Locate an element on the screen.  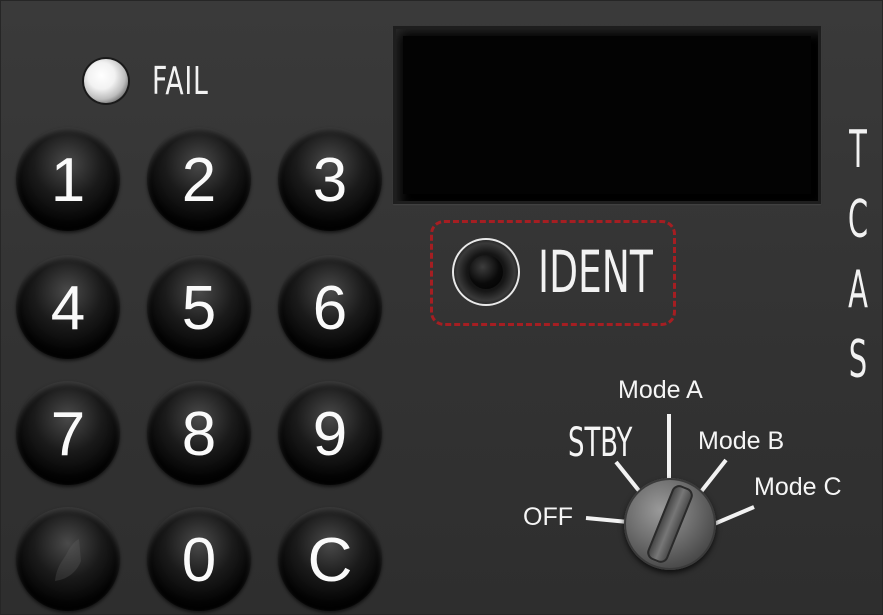
blank-key-icon is located at coordinates (68, 560).